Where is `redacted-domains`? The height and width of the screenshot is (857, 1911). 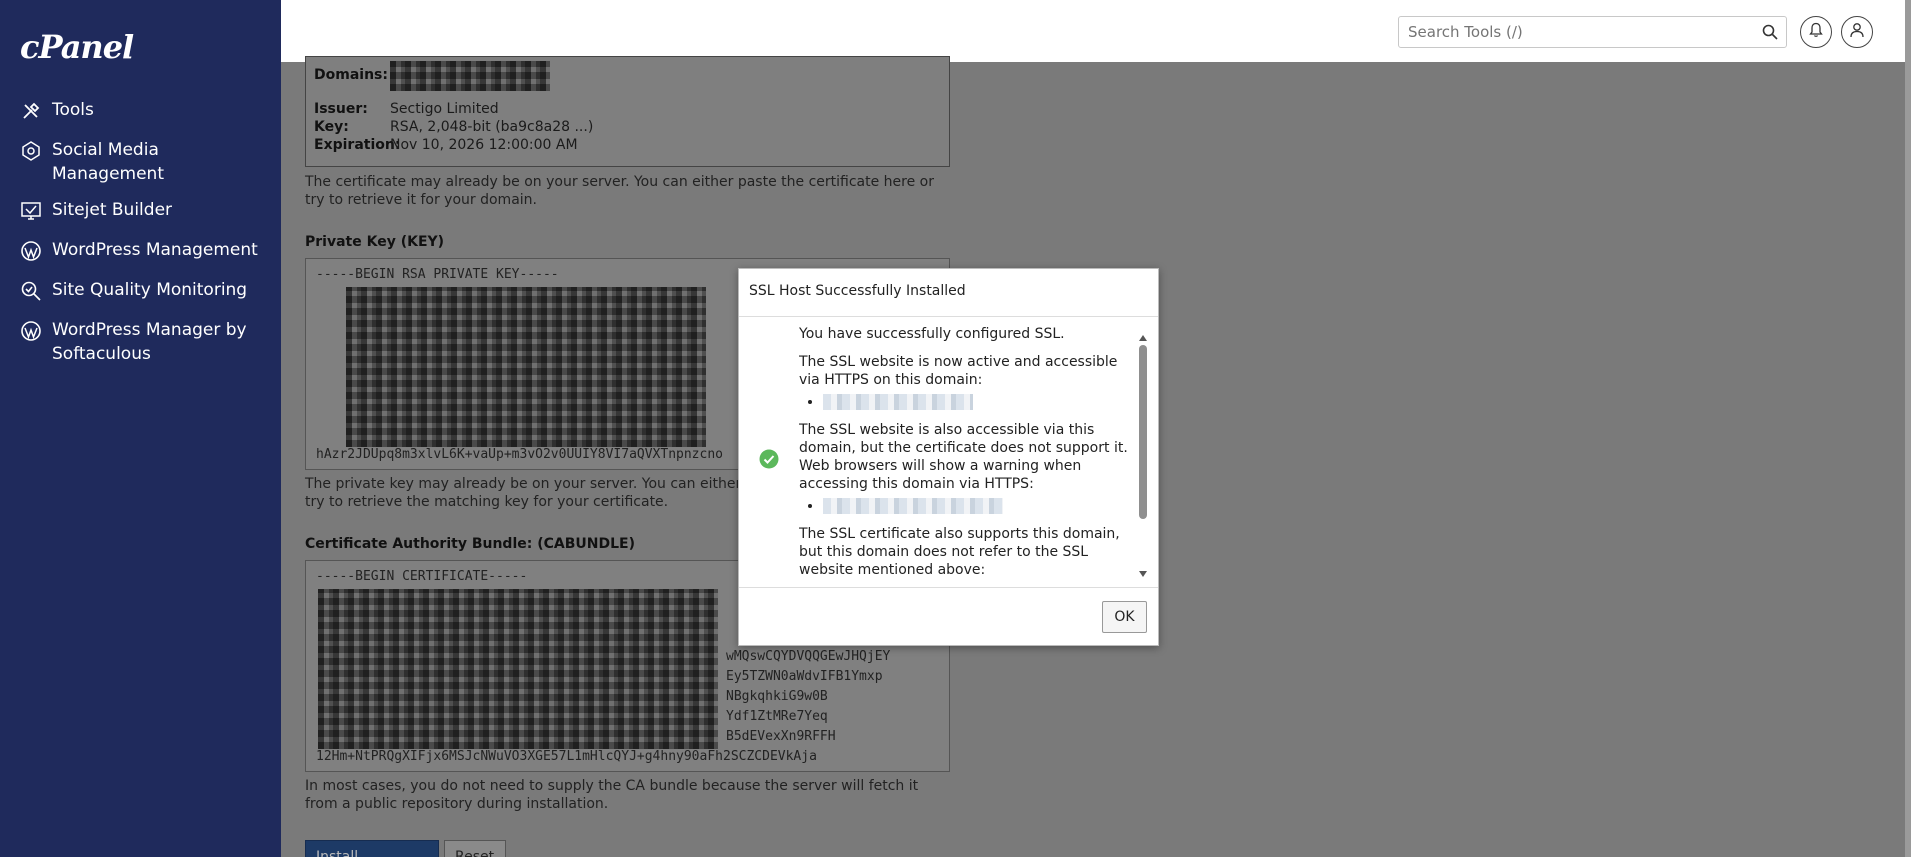
redacted-domains is located at coordinates (470, 76).